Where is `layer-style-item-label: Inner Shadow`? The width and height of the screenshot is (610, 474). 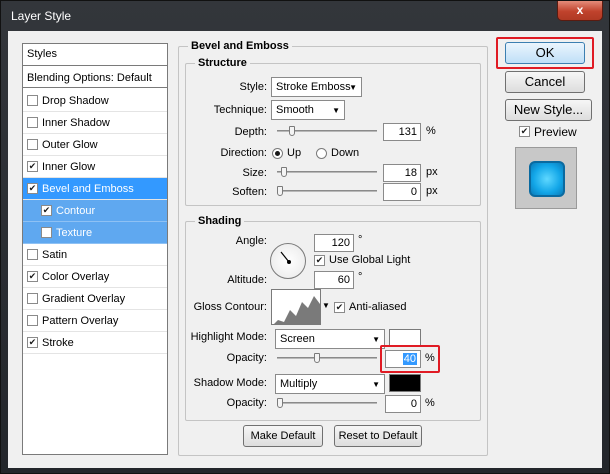
layer-style-item-label: Inner Shadow is located at coordinates (76, 122).